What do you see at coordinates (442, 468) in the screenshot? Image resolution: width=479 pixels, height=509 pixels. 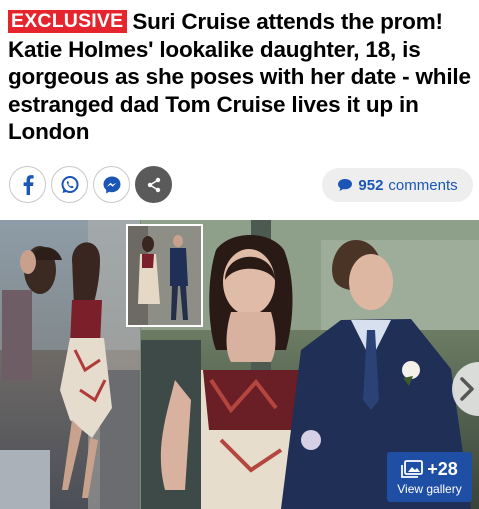 I see `gallery-count: +28` at bounding box center [442, 468].